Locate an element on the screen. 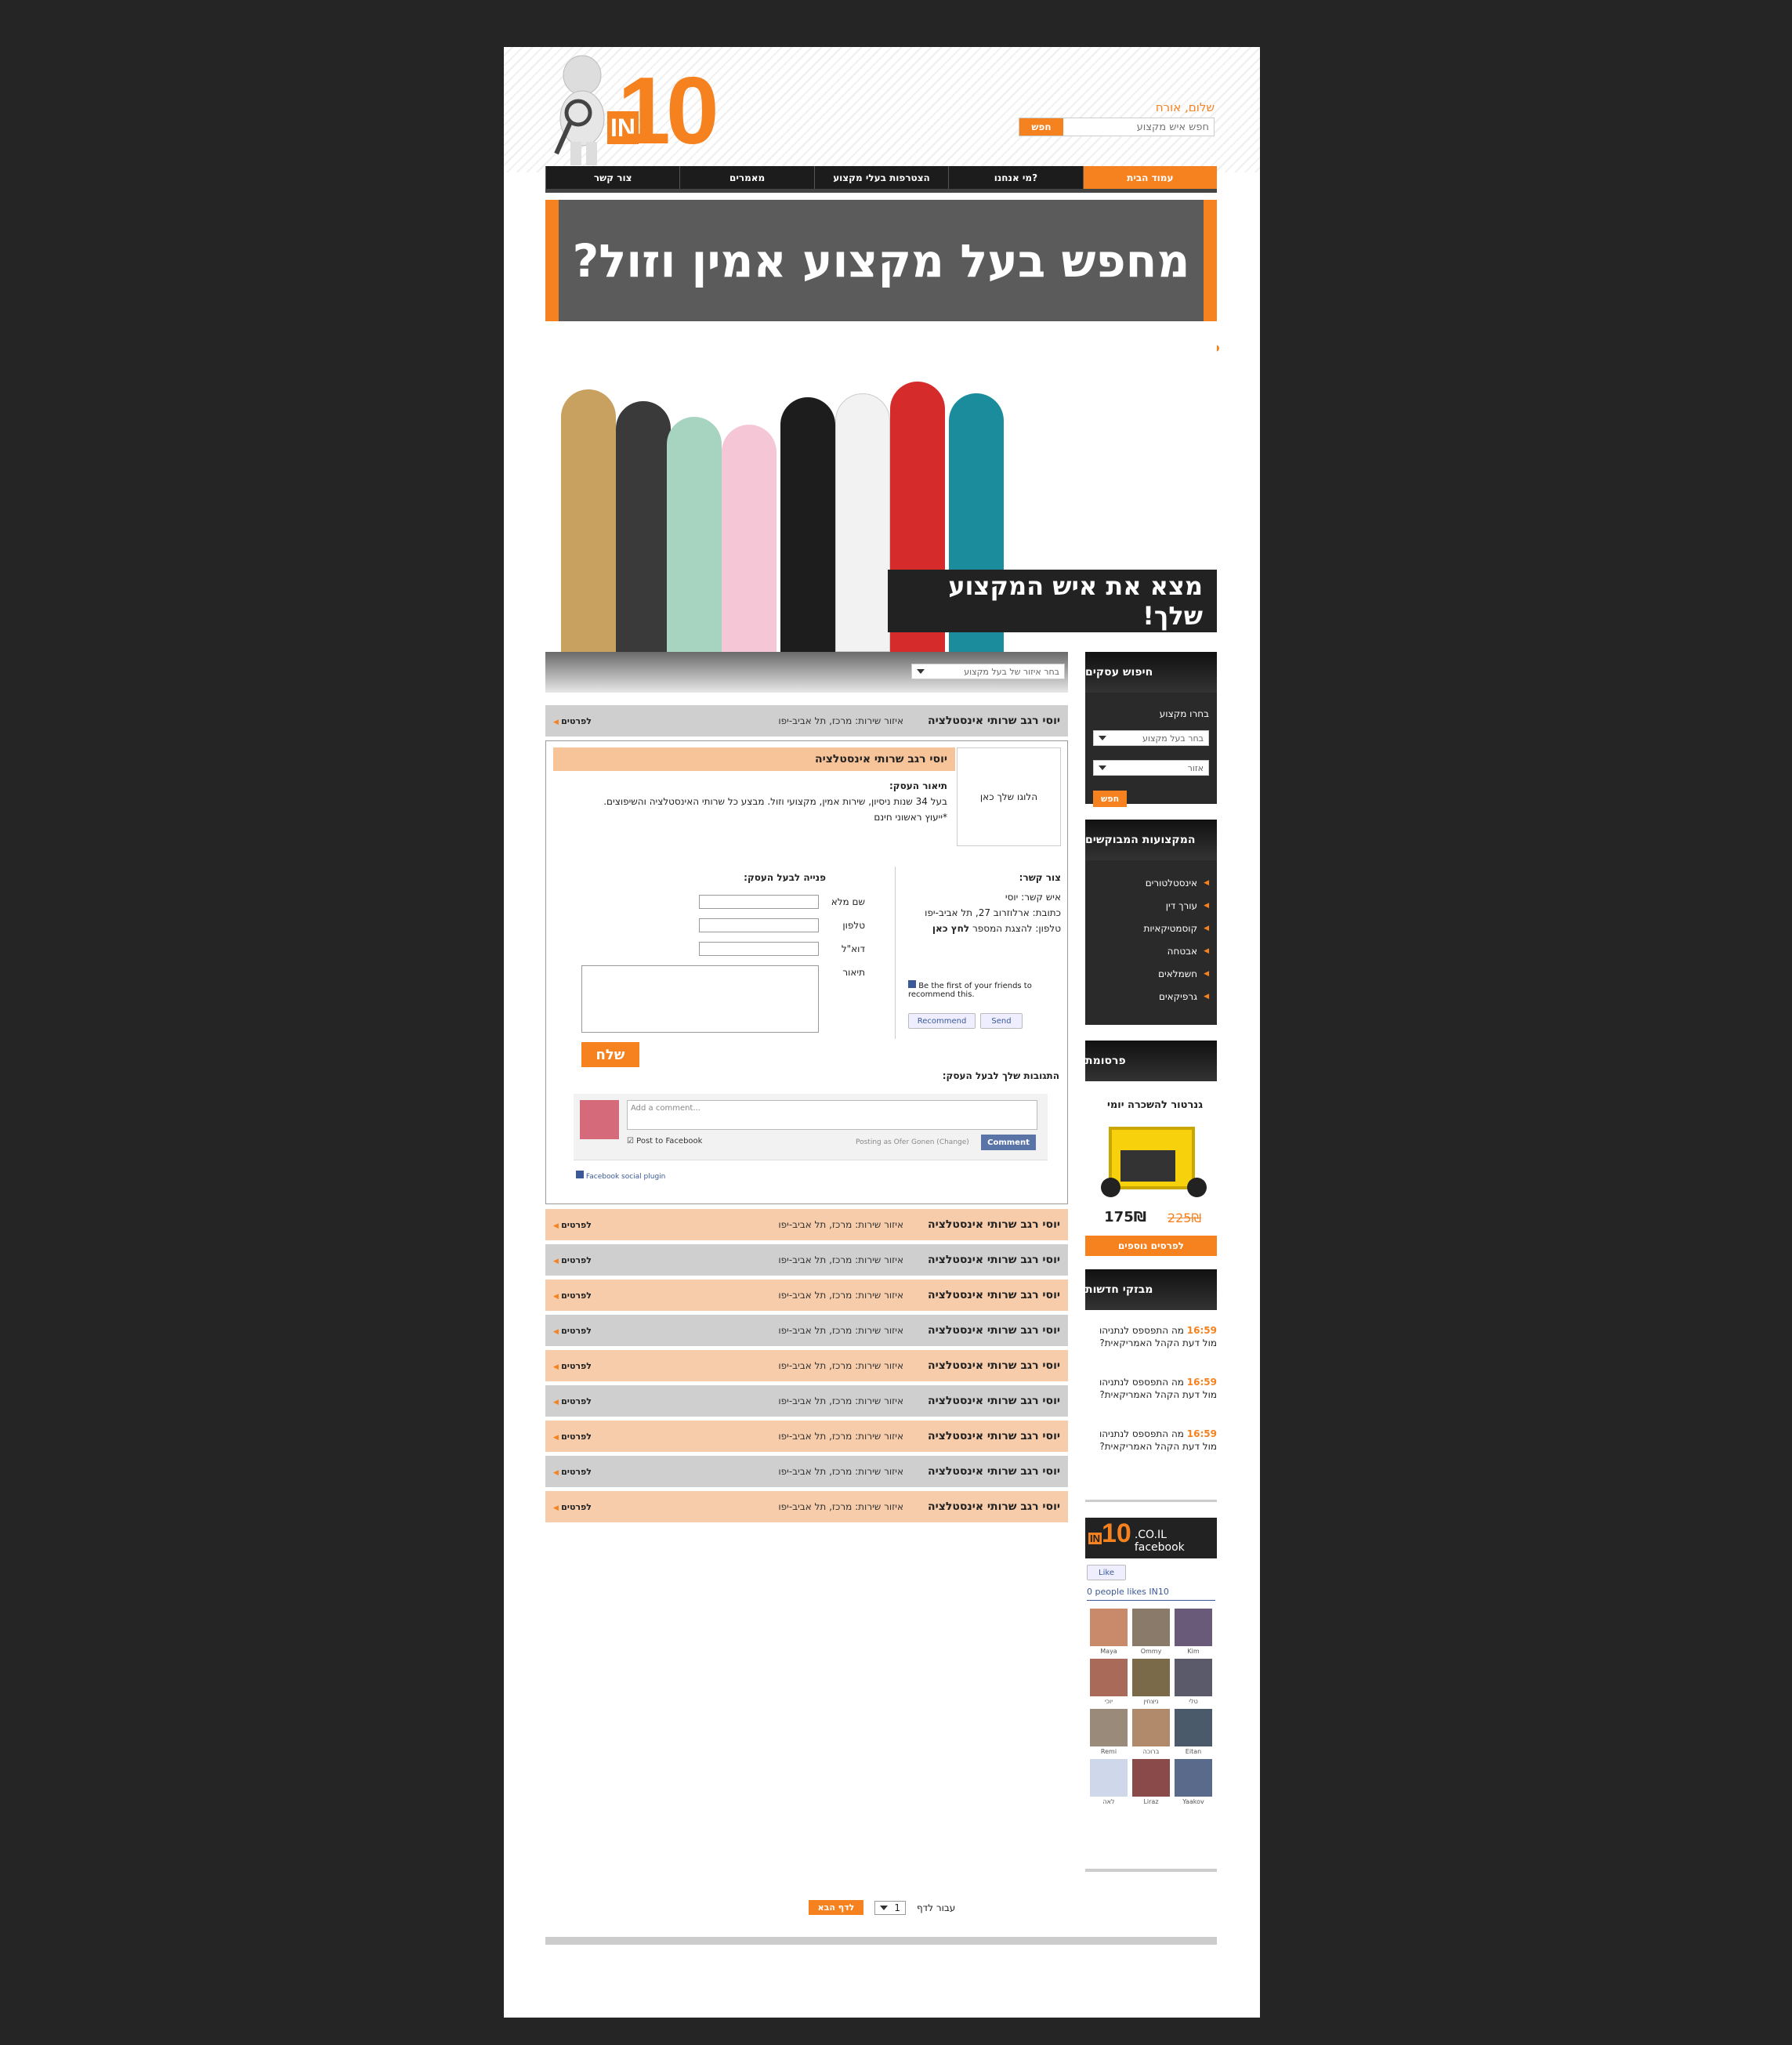 This screenshot has height=2045, width=1792. fan-name: ניצחין is located at coordinates (1151, 1701).